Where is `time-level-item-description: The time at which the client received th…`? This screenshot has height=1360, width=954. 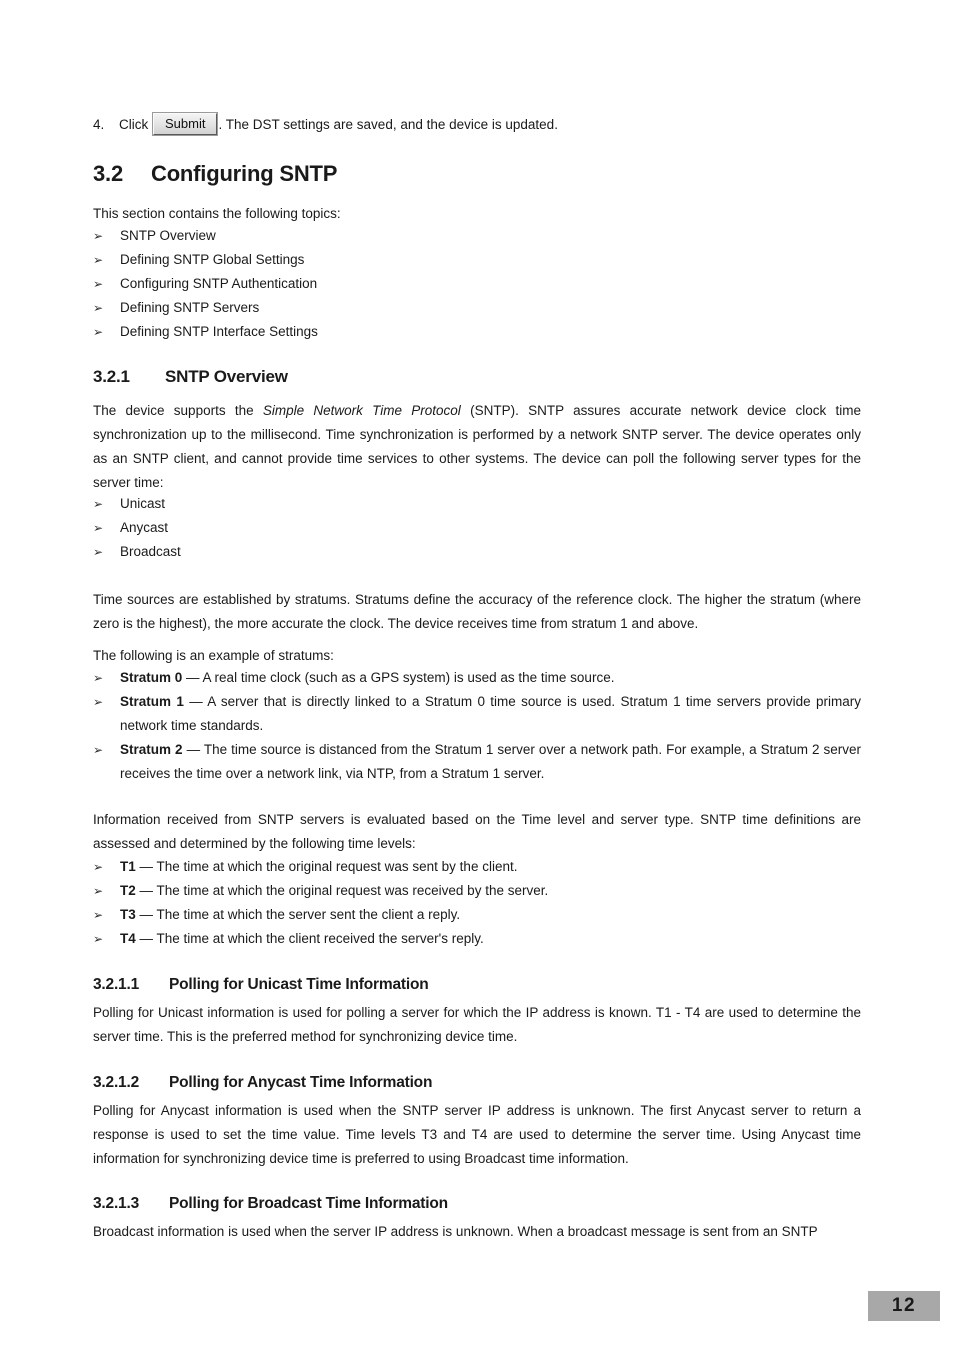
time-level-item-description: The time at which the client received th… is located at coordinates (320, 938).